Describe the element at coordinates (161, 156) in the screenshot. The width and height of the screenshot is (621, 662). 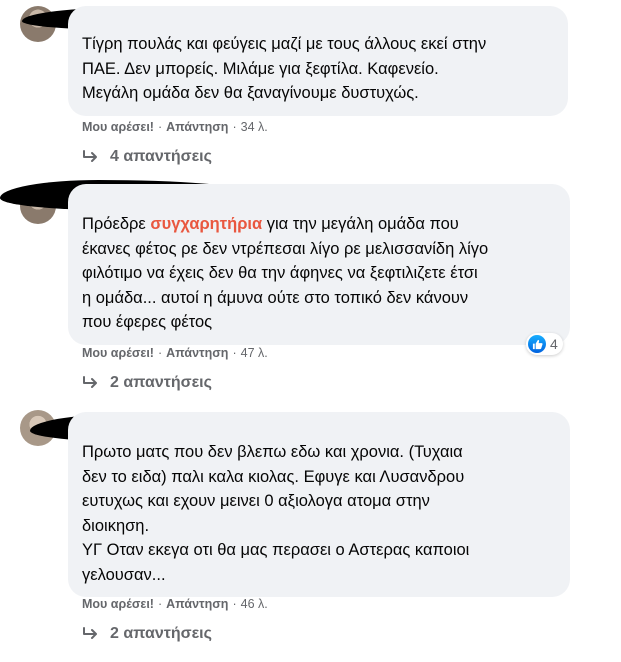
I see `replies-count-label: 4 απαντήσεις` at that location.